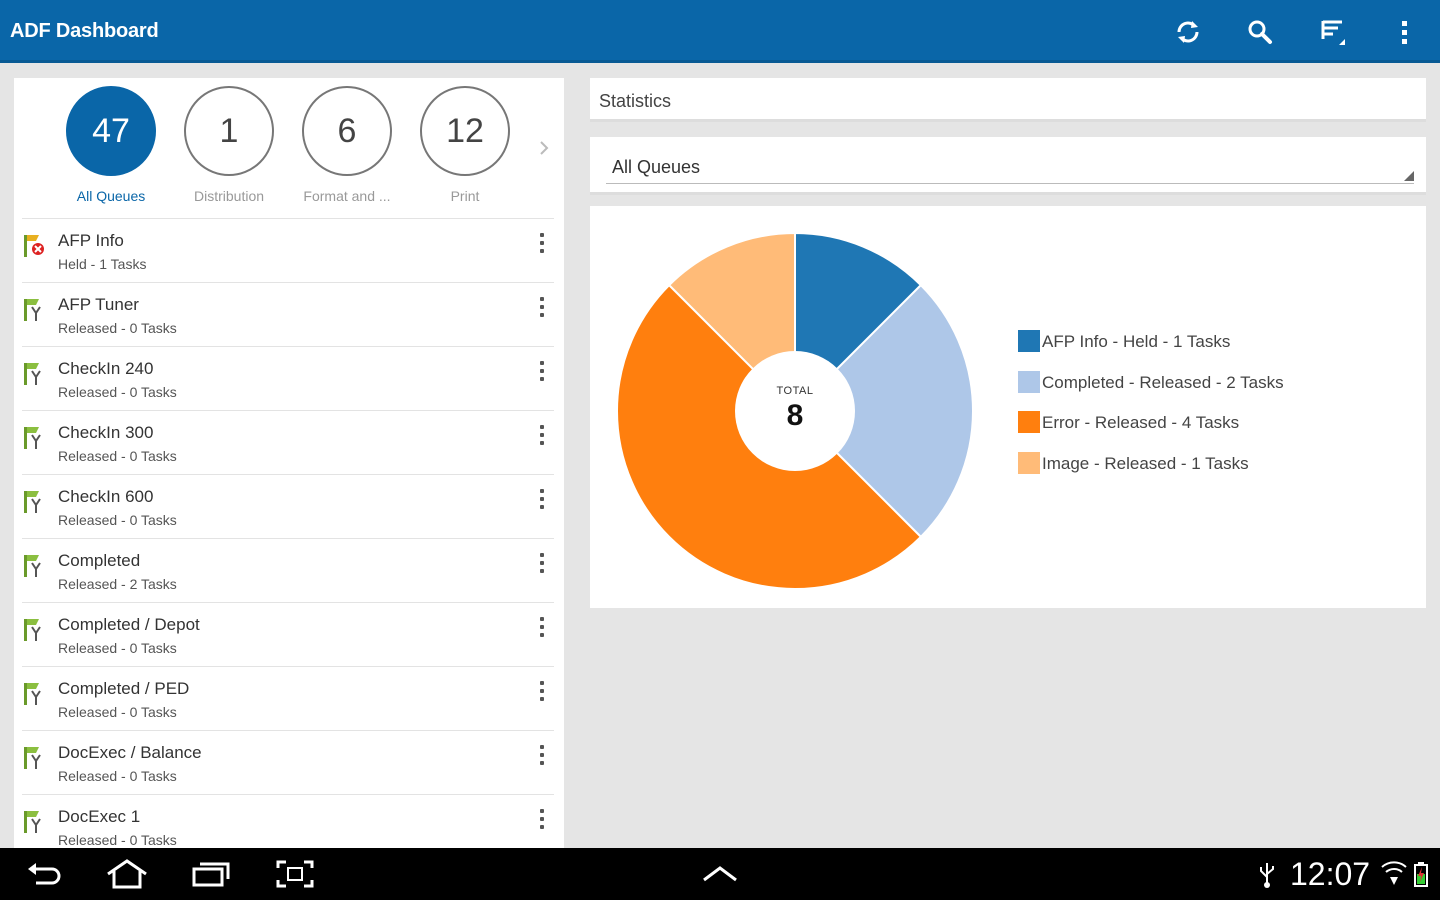  What do you see at coordinates (288, 378) in the screenshot?
I see `list-item: CheckIn 240 Released - 0 Tasks` at bounding box center [288, 378].